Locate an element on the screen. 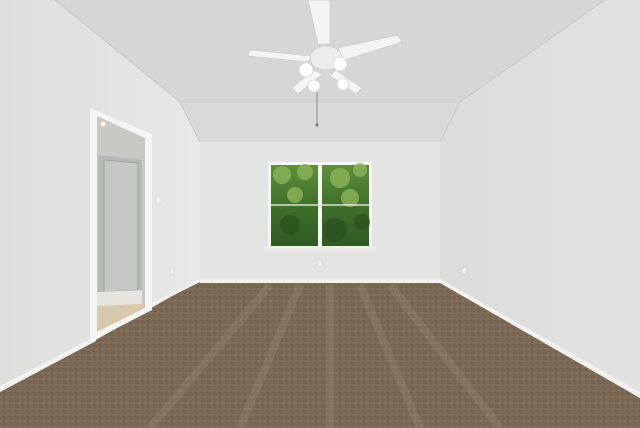  doorway is located at coordinates (126, 225).